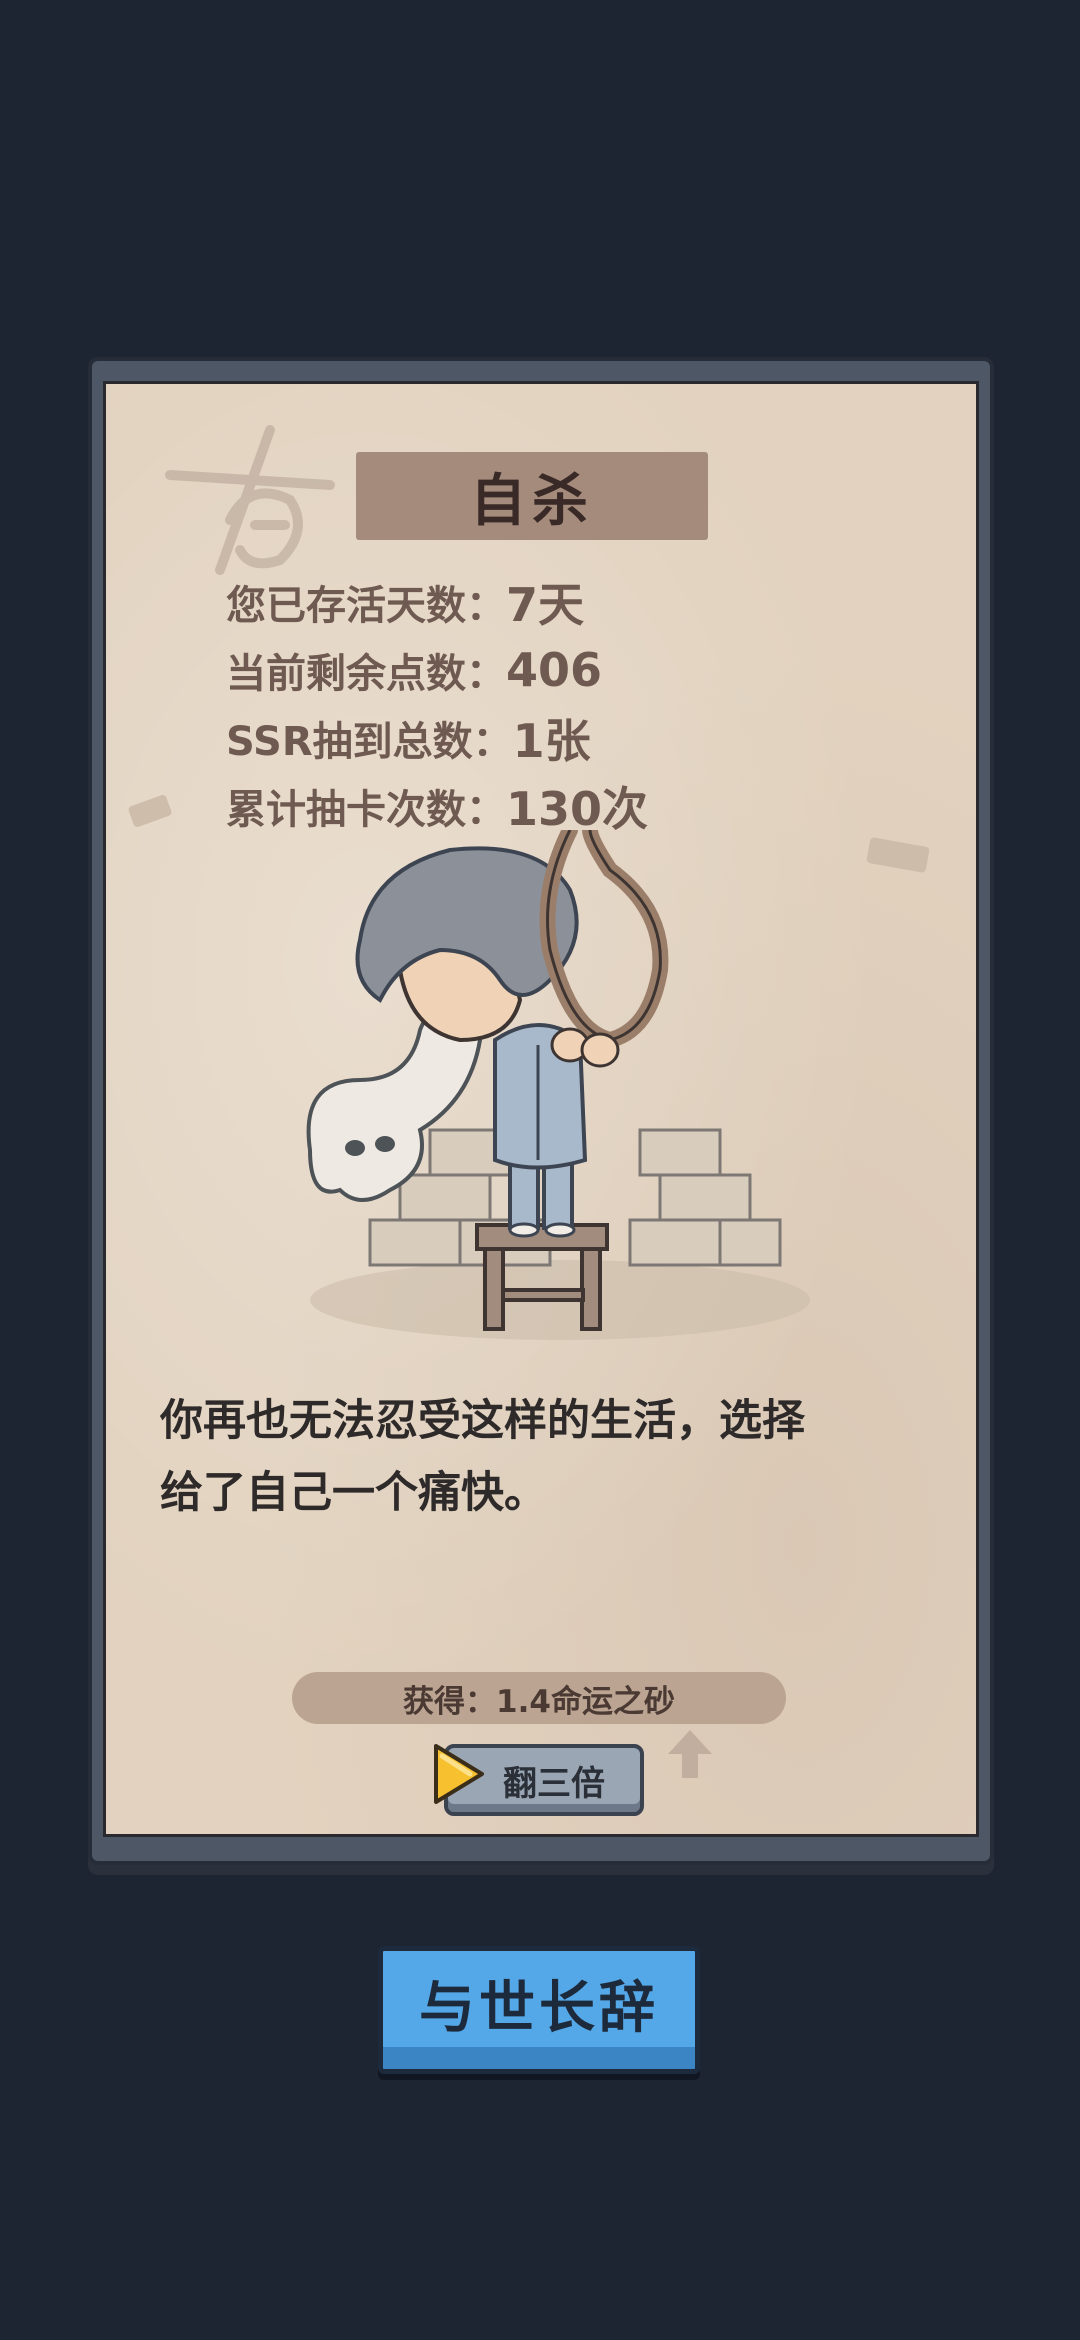  What do you see at coordinates (369, 742) in the screenshot?
I see `stat-label: SSR抽到总数：` at bounding box center [369, 742].